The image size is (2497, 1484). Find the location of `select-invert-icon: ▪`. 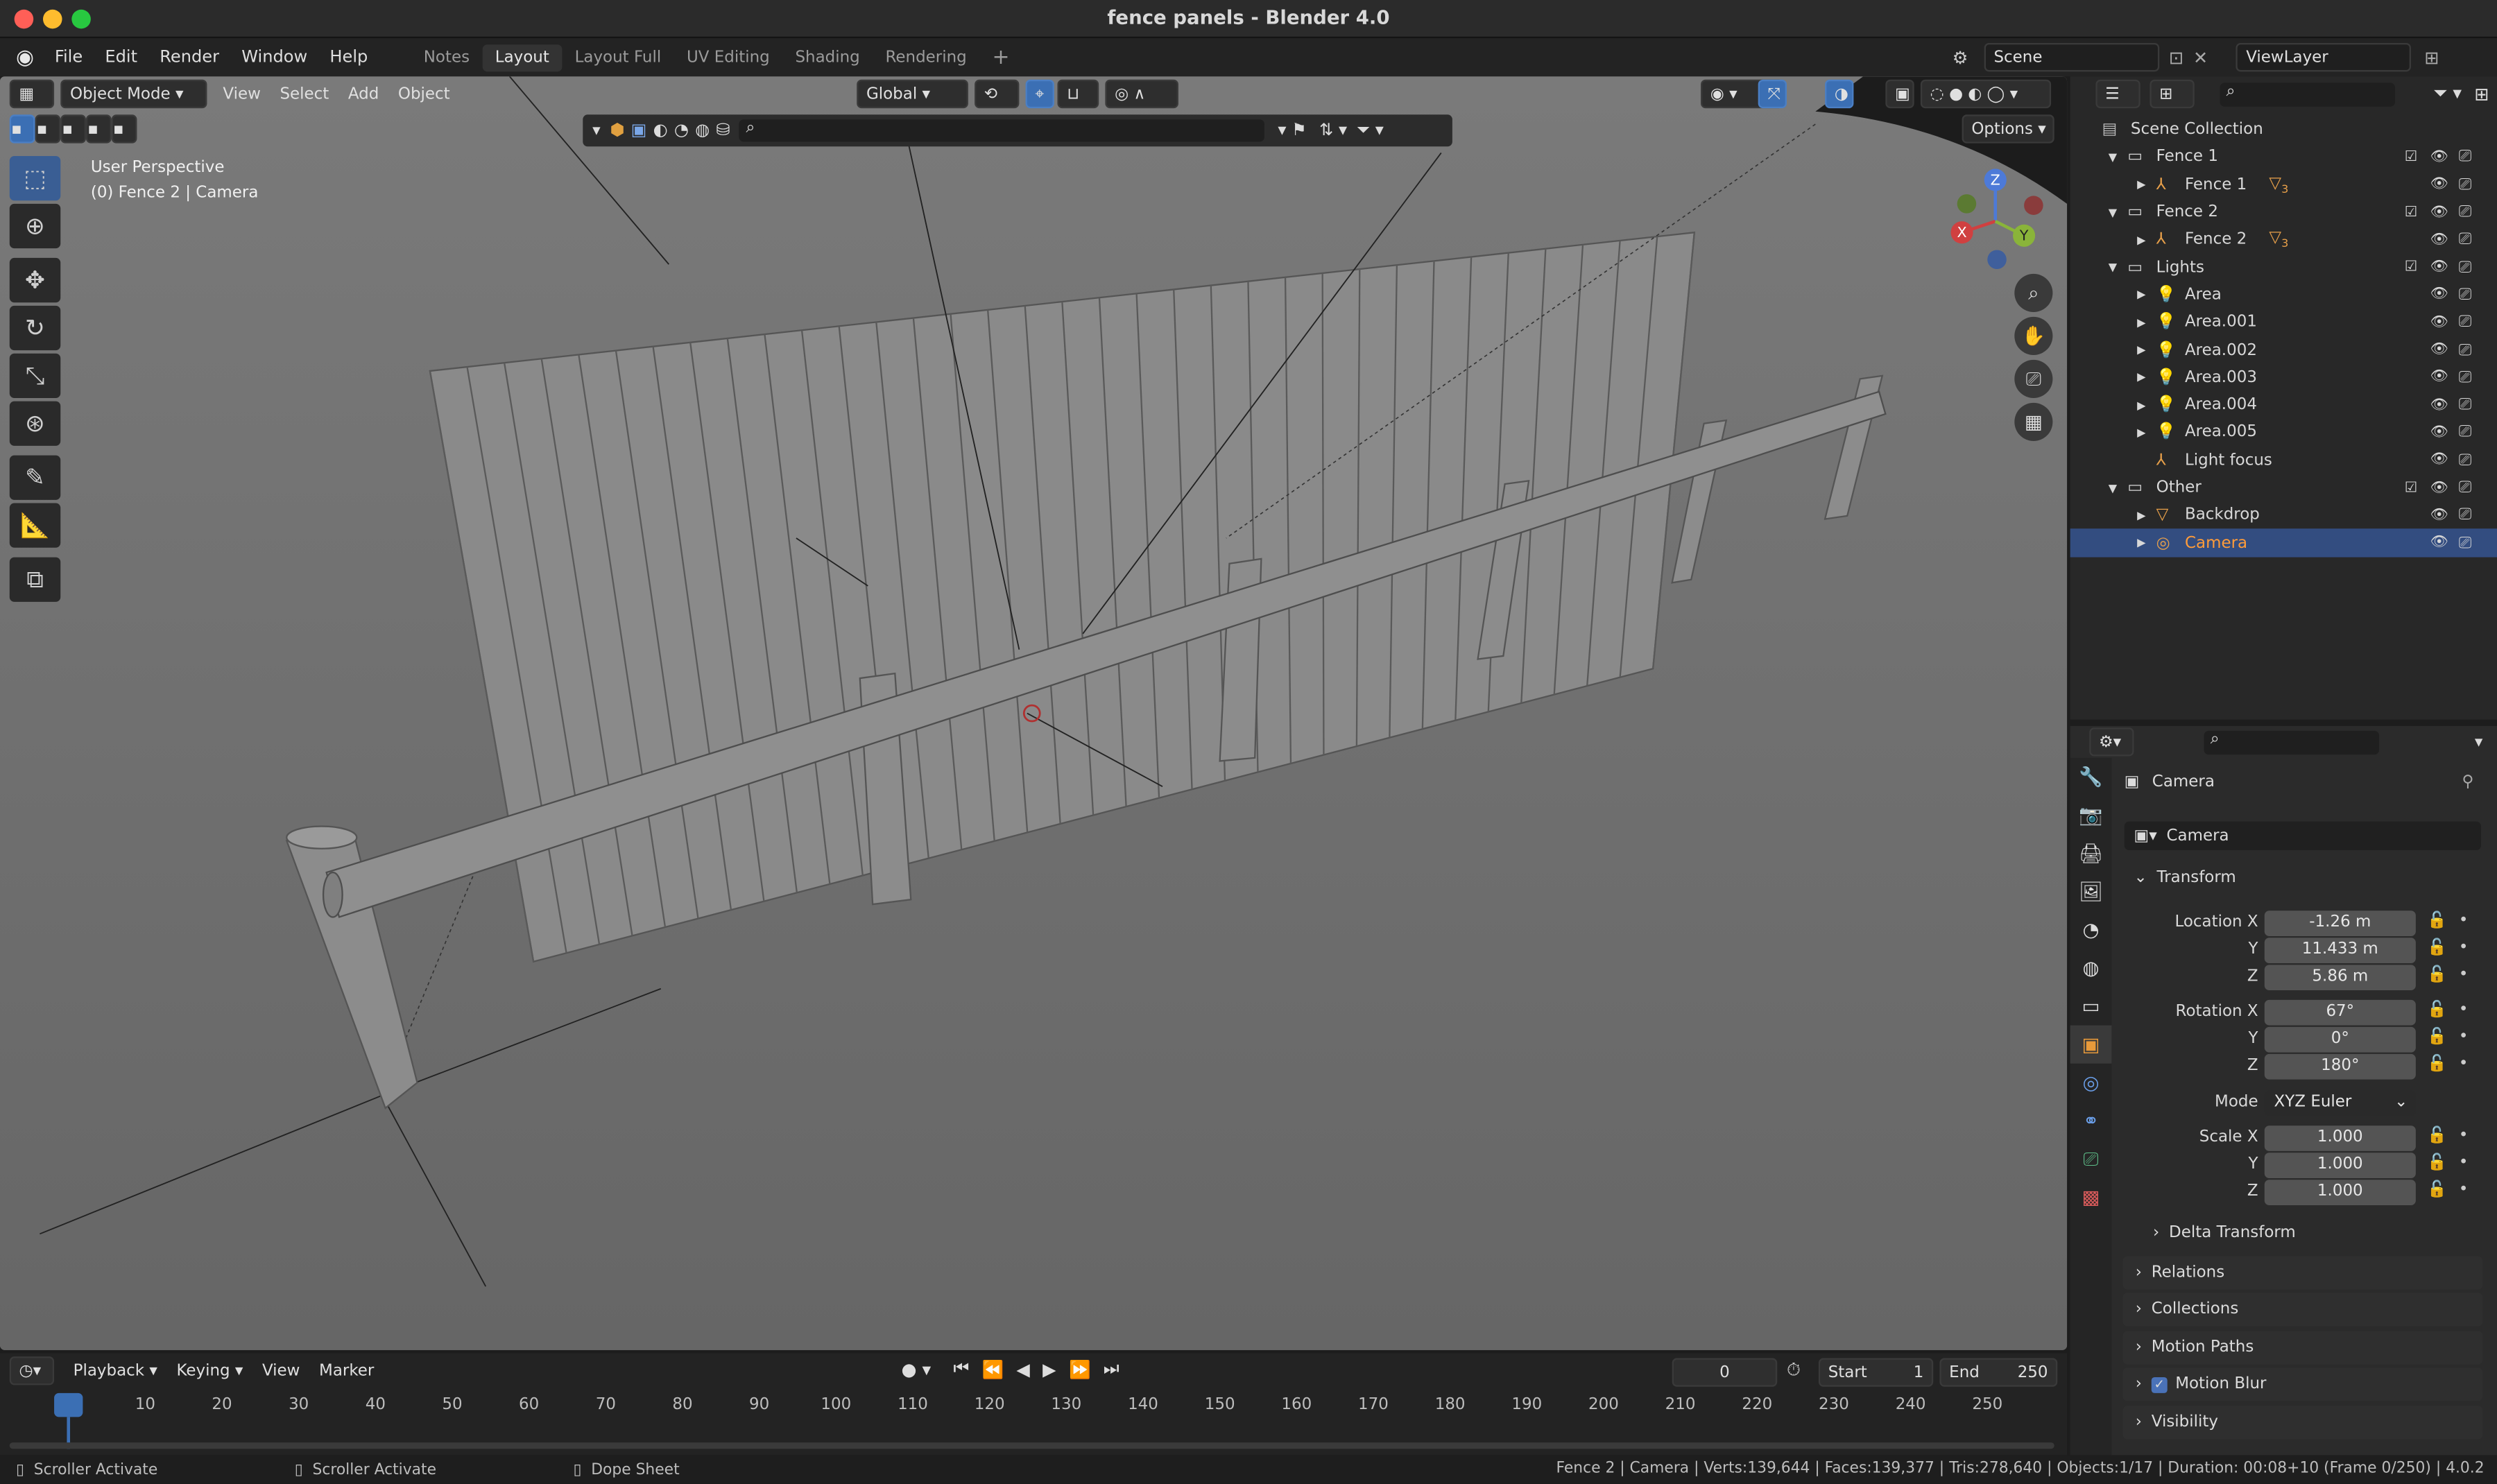

select-invert-icon: ▪ is located at coordinates (98, 129).